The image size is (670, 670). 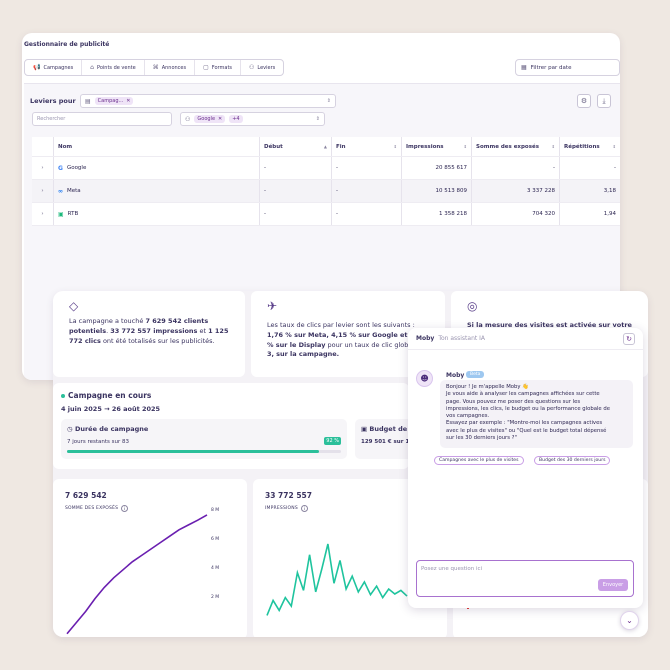 What do you see at coordinates (54, 67) in the screenshot?
I see `tab-campagnes: 📢 Campagnes` at bounding box center [54, 67].